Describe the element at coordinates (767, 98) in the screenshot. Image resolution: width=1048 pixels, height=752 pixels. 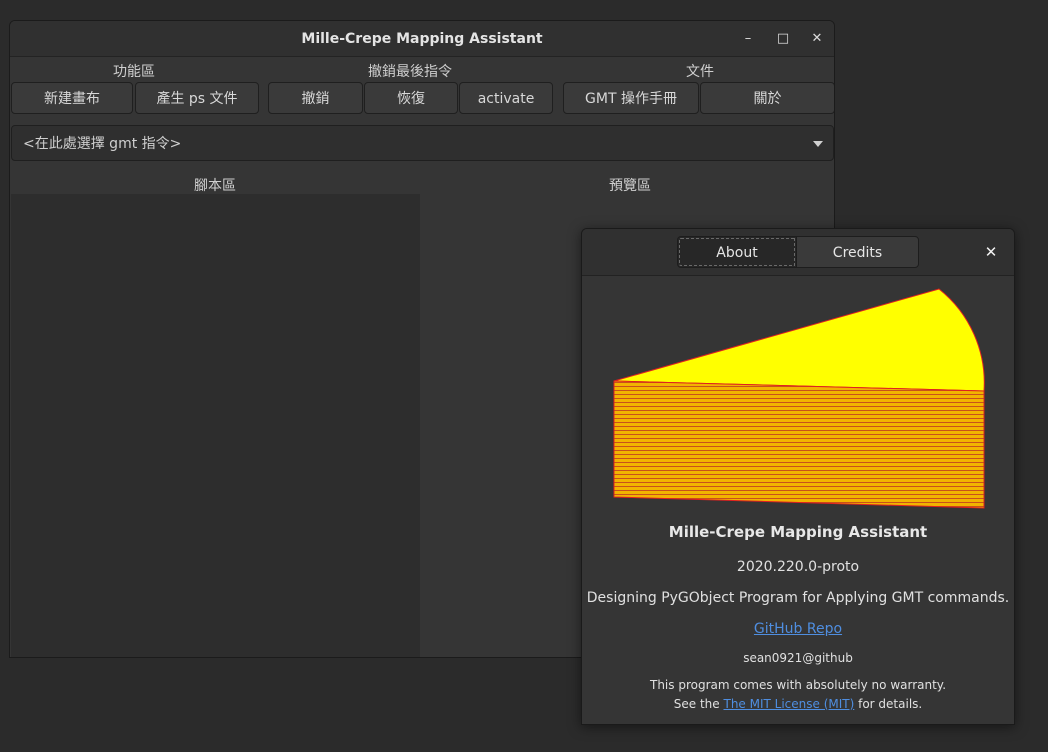
I see `about-button: 關於` at that location.